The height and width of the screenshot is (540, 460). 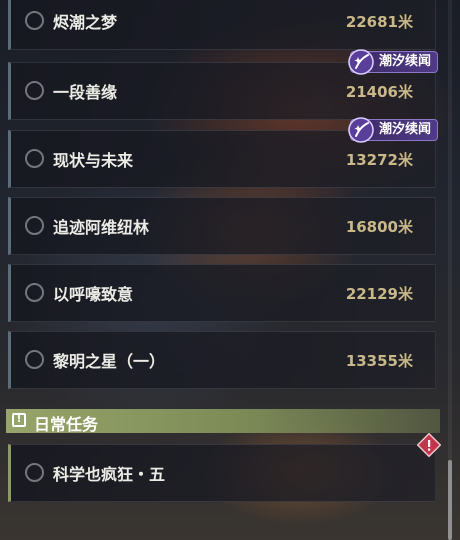 I want to click on daily-quests-header: ! 日常任务, so click(x=223, y=421).